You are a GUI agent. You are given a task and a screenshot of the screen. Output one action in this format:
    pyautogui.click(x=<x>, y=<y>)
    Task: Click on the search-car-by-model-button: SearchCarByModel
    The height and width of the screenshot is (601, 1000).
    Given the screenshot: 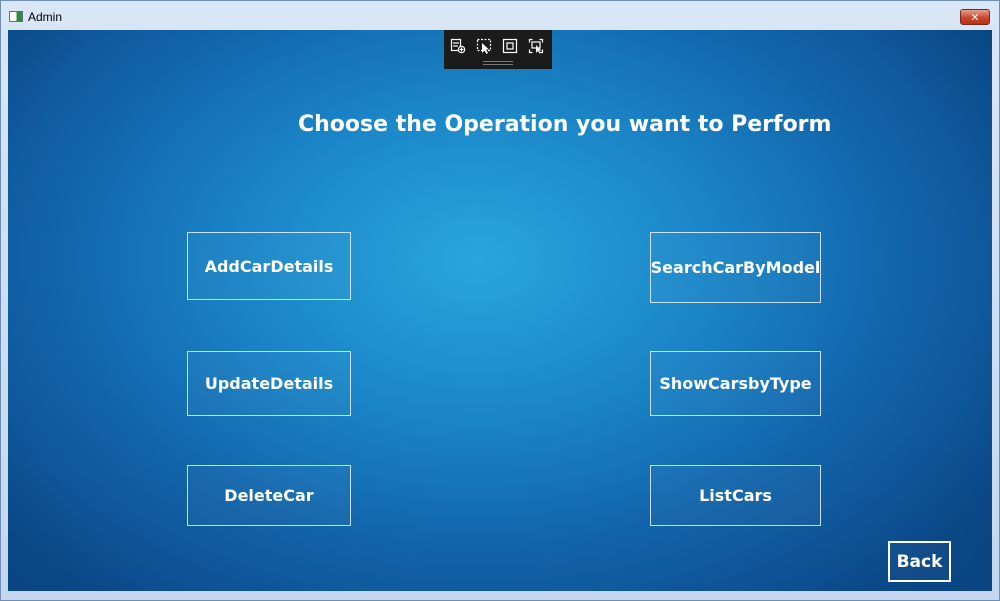 What is the action you would take?
    pyautogui.click(x=735, y=267)
    